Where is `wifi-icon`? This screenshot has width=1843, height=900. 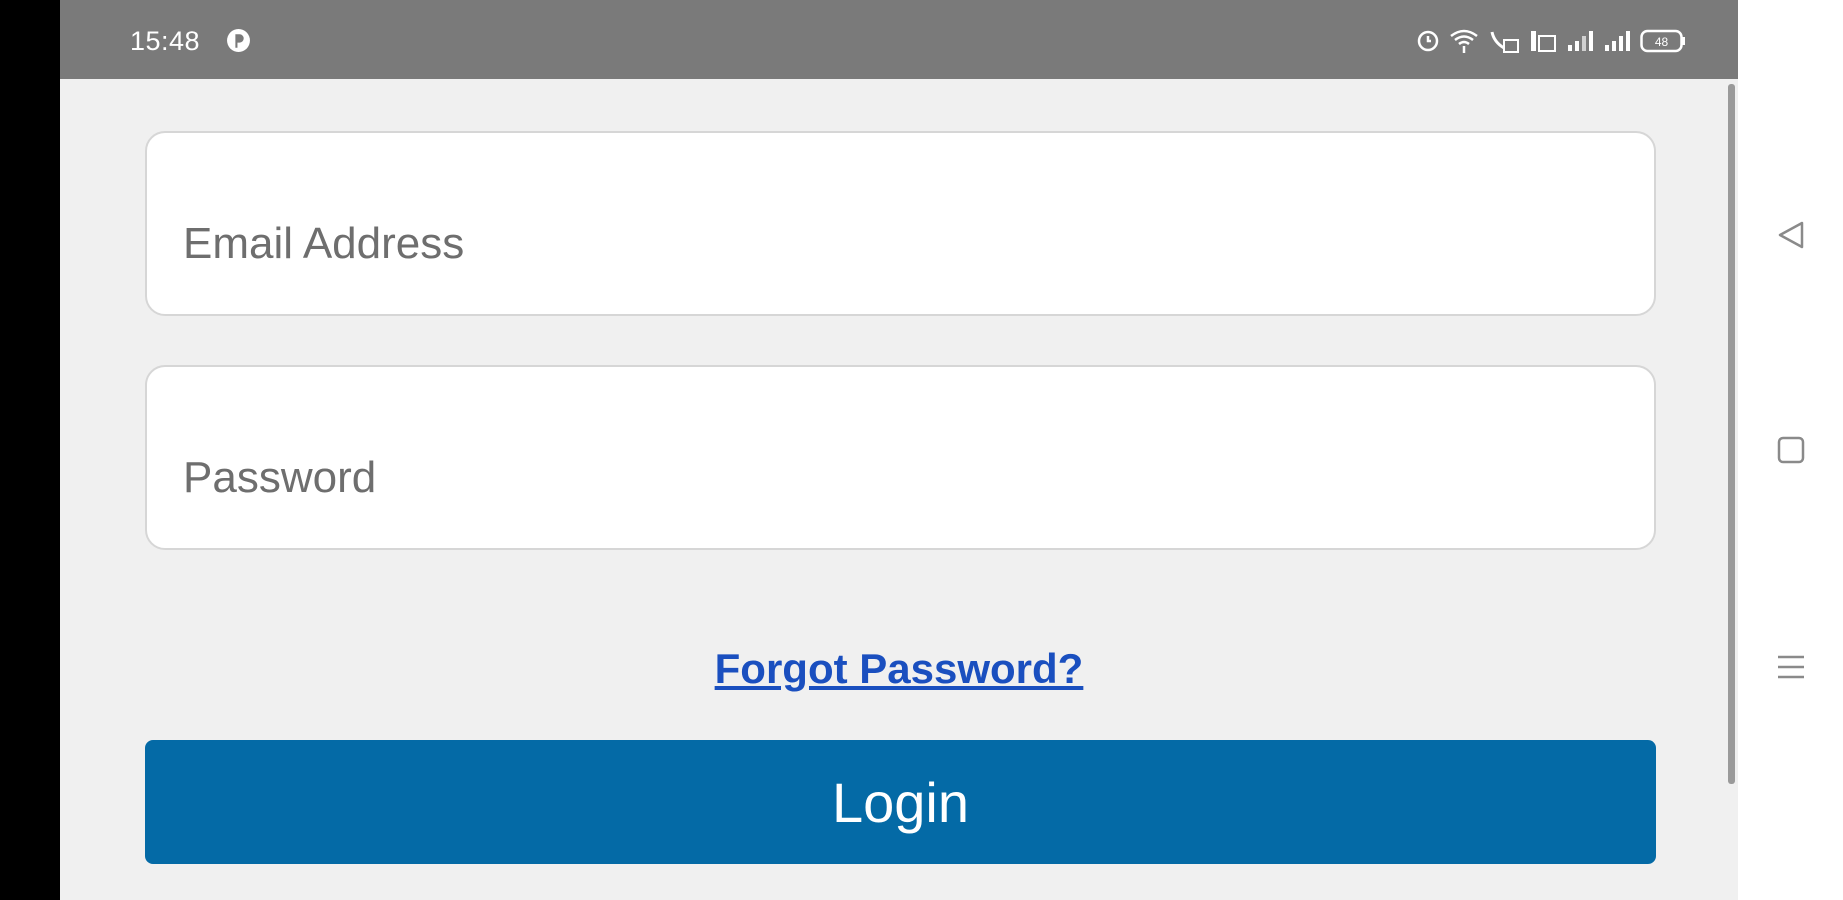 wifi-icon is located at coordinates (1464, 41).